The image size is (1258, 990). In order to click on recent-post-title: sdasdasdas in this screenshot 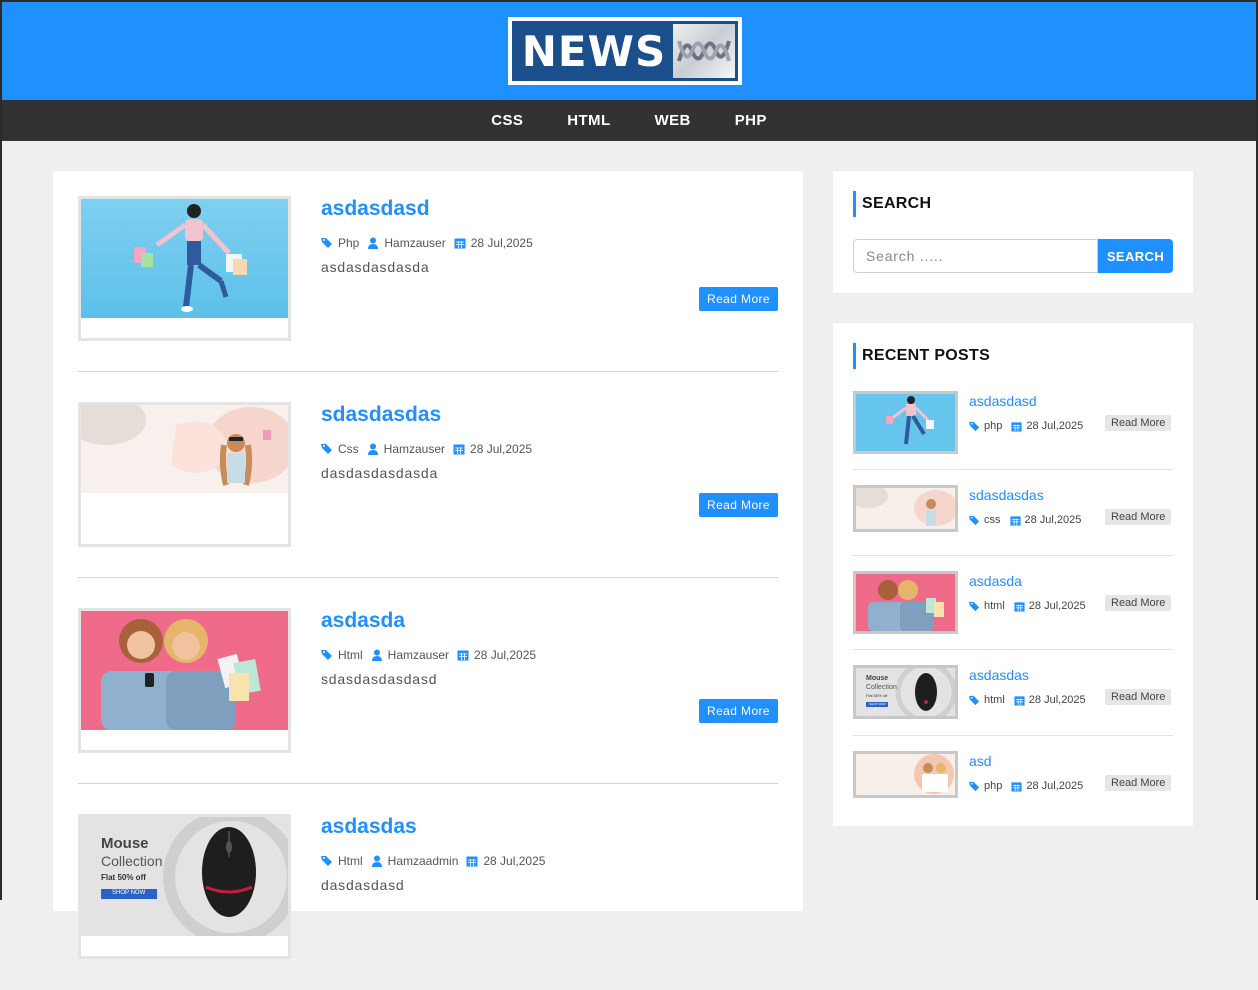, I will do `click(1006, 495)`.